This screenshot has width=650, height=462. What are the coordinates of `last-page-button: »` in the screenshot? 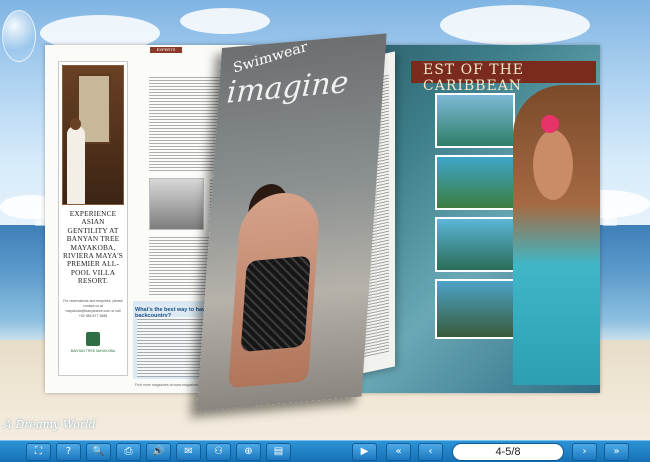 It's located at (616, 452).